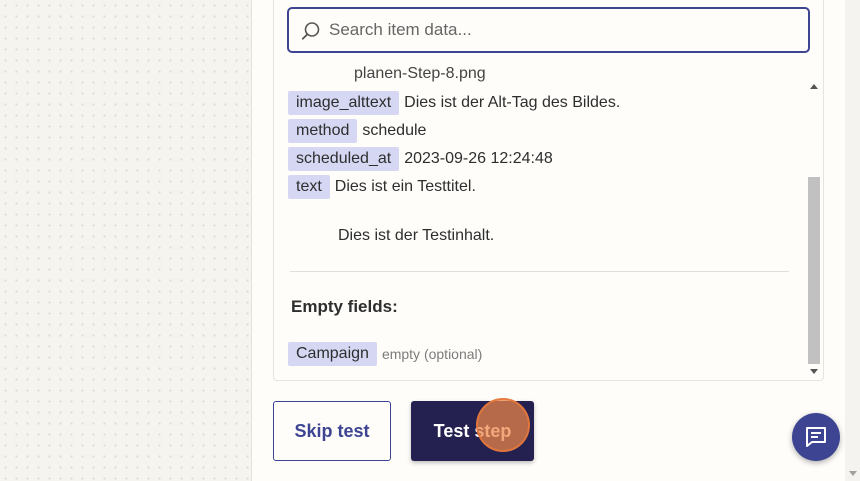 This screenshot has height=481, width=860. What do you see at coordinates (323, 131) in the screenshot?
I see `field-key: method` at bounding box center [323, 131].